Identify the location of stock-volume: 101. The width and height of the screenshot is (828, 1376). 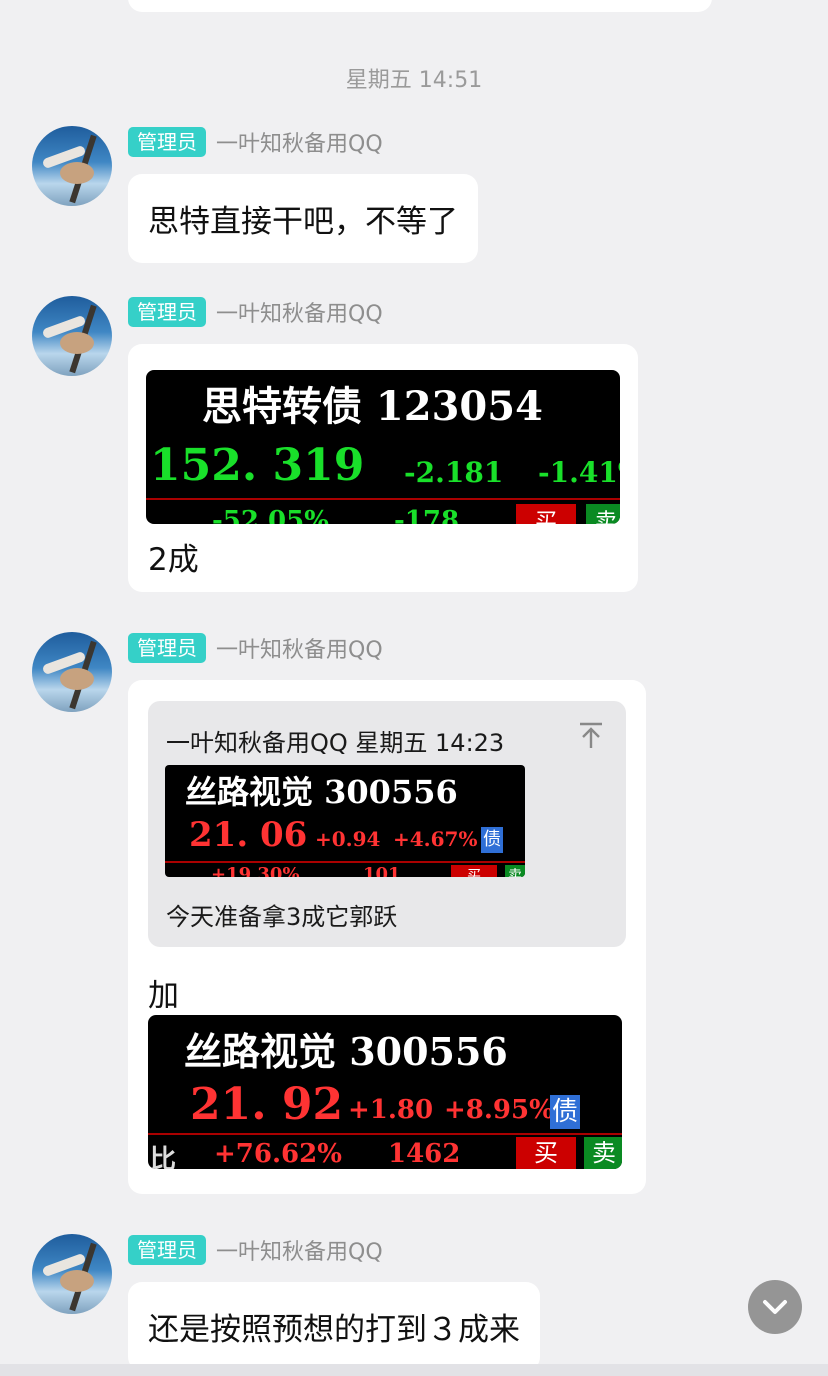
(382, 870).